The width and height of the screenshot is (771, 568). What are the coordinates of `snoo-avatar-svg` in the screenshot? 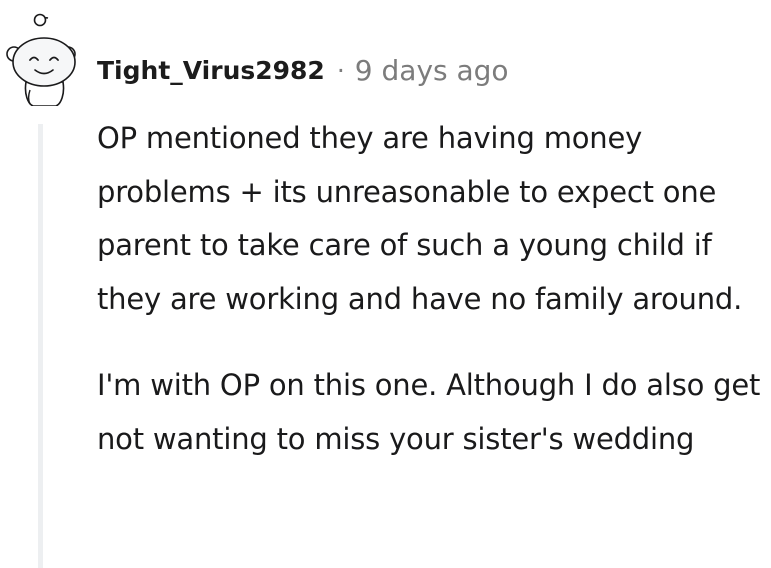 It's located at (41, 60).